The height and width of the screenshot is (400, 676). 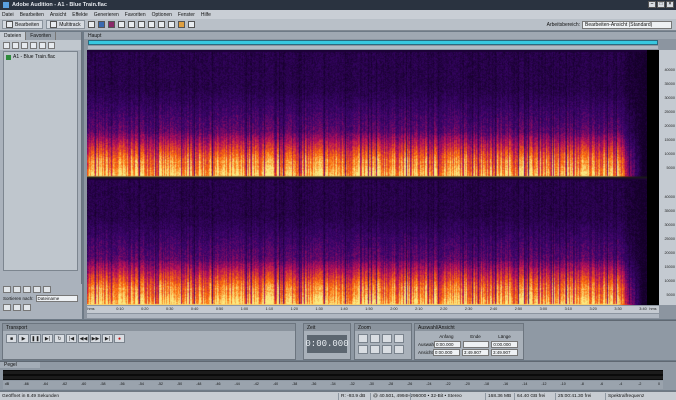 I want to click on full-path-icon, so click(x=7, y=289).